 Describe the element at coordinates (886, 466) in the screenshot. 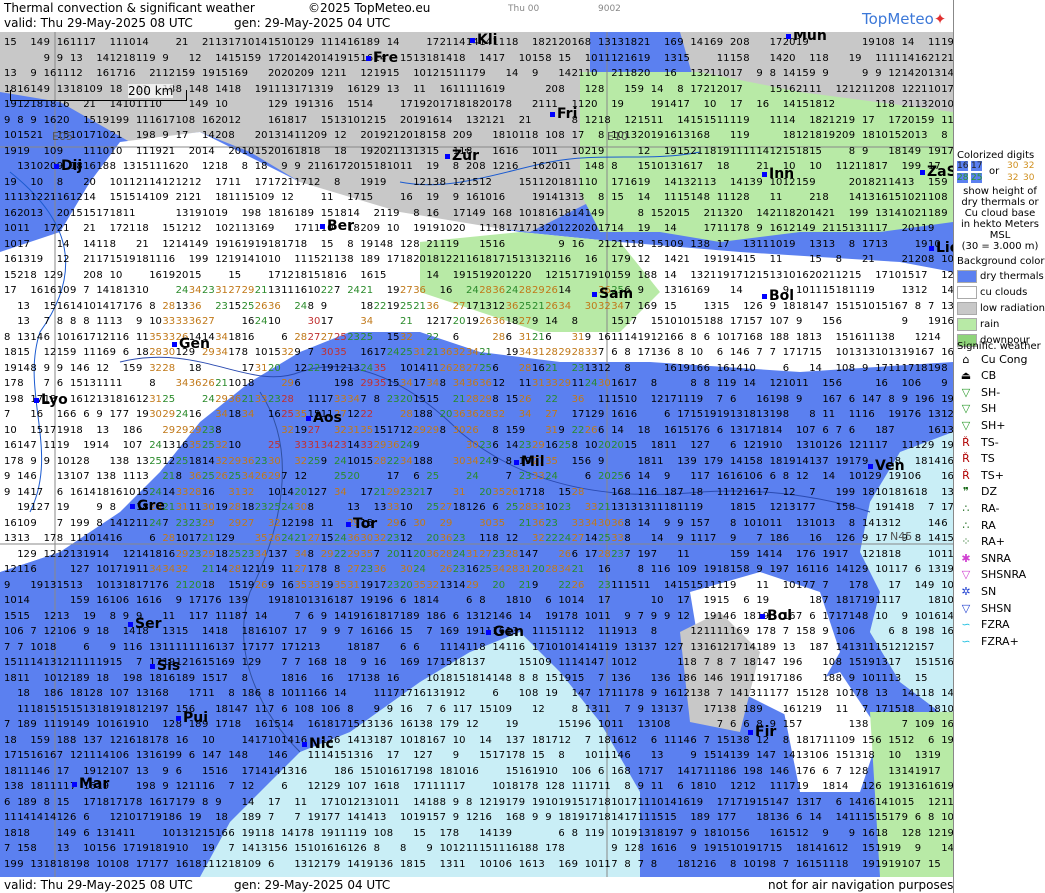

I see `city-ven: Ven` at that location.